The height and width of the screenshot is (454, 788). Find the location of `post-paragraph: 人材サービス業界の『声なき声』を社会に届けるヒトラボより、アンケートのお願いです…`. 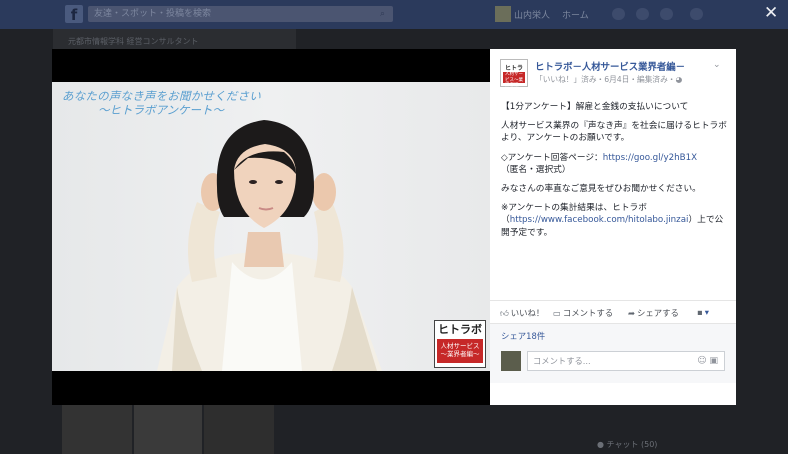

post-paragraph: 人材サービス業界の『声なき声』を社会に届けるヒトラボより、アンケートのお願いです… is located at coordinates (614, 132).